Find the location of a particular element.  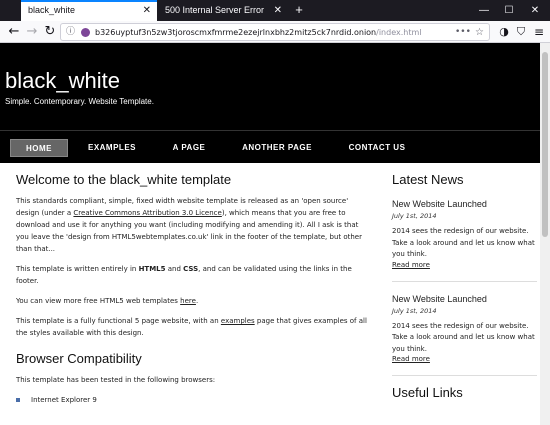

reload-icon: ↻ is located at coordinates (50, 32).